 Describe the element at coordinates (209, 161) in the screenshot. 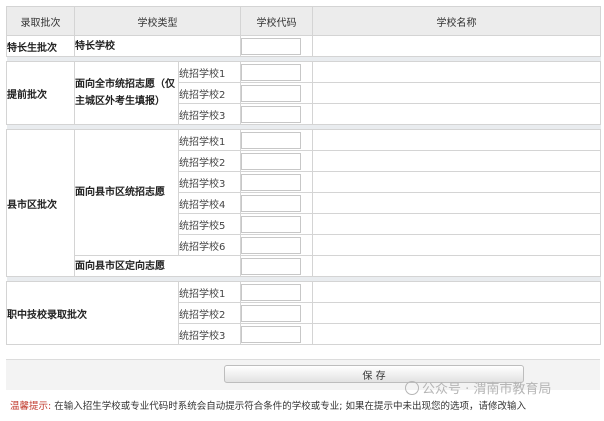

I see `county-sub-label: 统招学校2` at that location.